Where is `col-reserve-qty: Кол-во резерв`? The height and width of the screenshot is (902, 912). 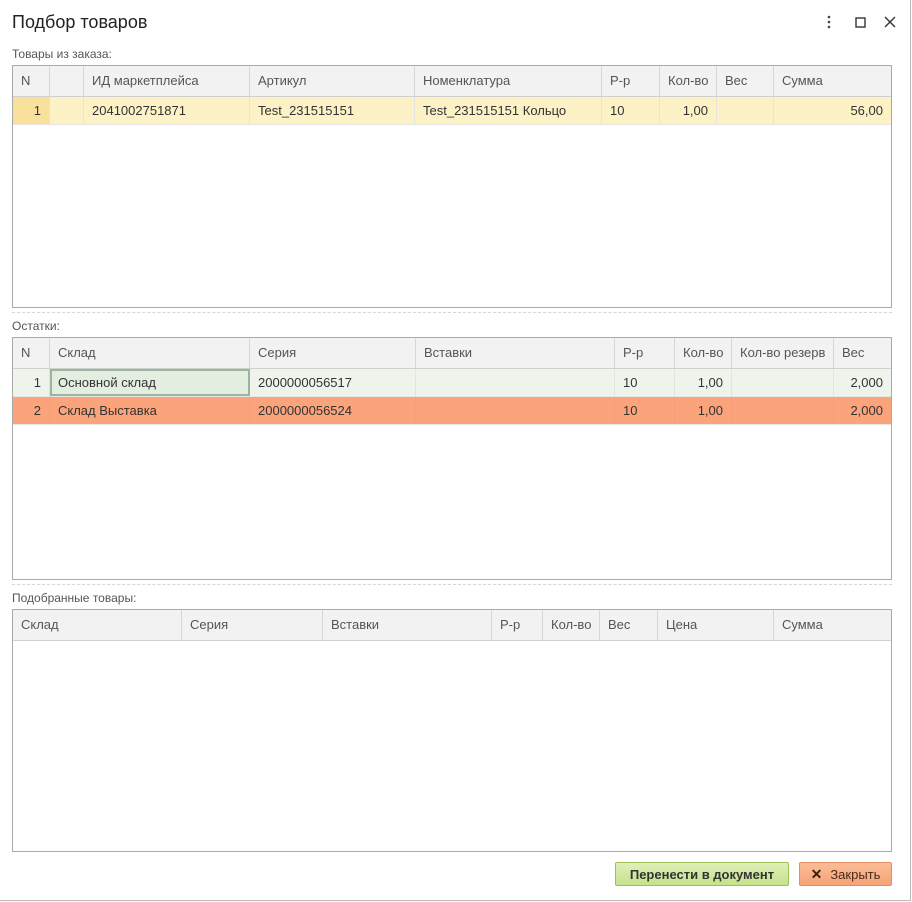
col-reserve-qty: Кол-во резерв is located at coordinates (783, 353).